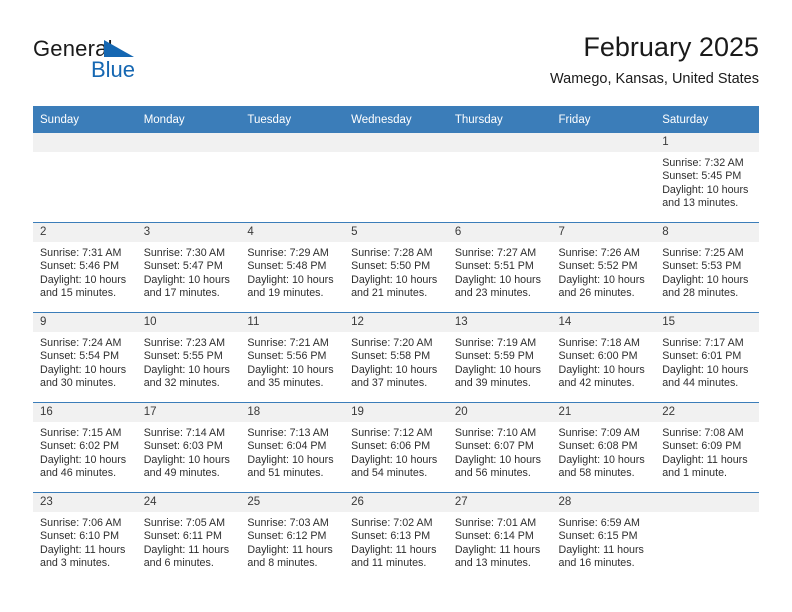 The width and height of the screenshot is (792, 612). I want to click on day-number: 17, so click(188, 412).